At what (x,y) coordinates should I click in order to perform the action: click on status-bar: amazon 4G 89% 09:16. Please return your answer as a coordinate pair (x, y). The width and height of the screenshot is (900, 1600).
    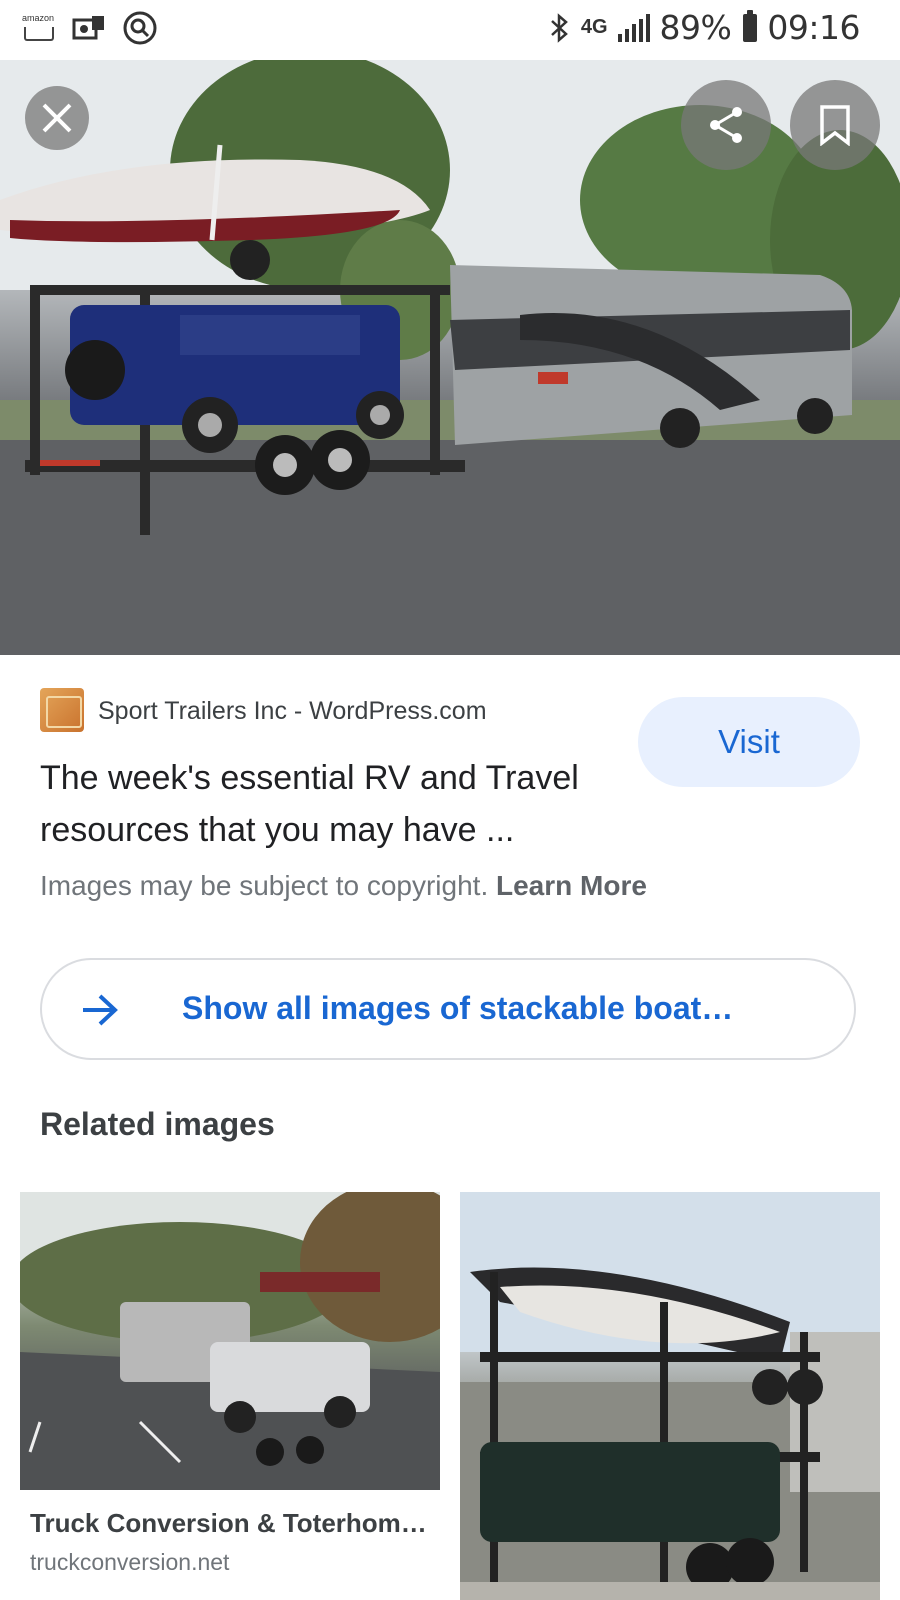
    Looking at the image, I should click on (450, 30).